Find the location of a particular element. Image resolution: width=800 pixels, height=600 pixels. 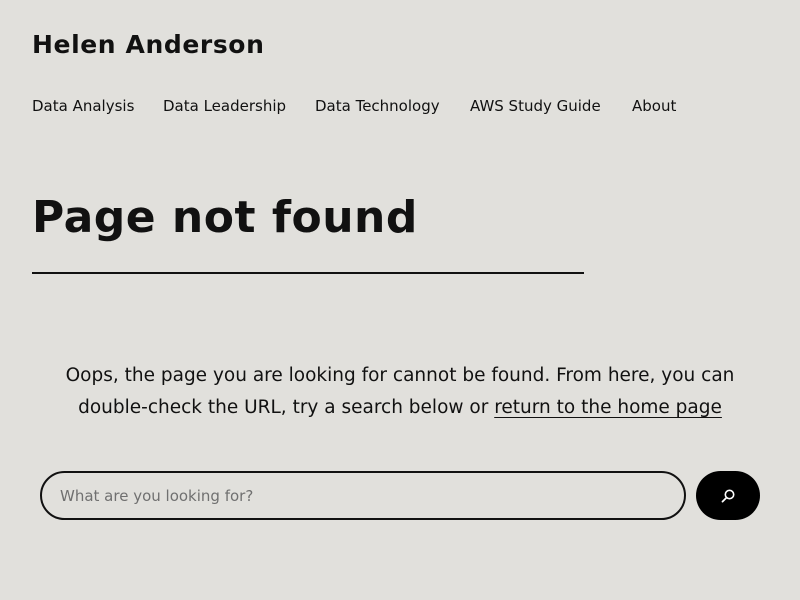

nav-item-data-analysis: Data Analysis is located at coordinates (83, 106).